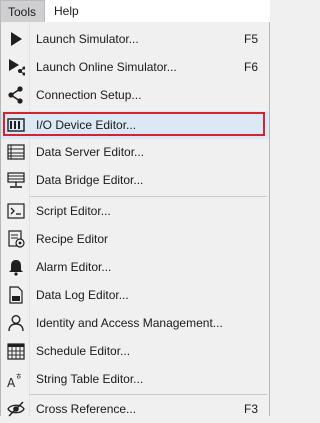 The image size is (320, 423). What do you see at coordinates (250, 409) in the screenshot?
I see `menu-item-shortcut: F3` at bounding box center [250, 409].